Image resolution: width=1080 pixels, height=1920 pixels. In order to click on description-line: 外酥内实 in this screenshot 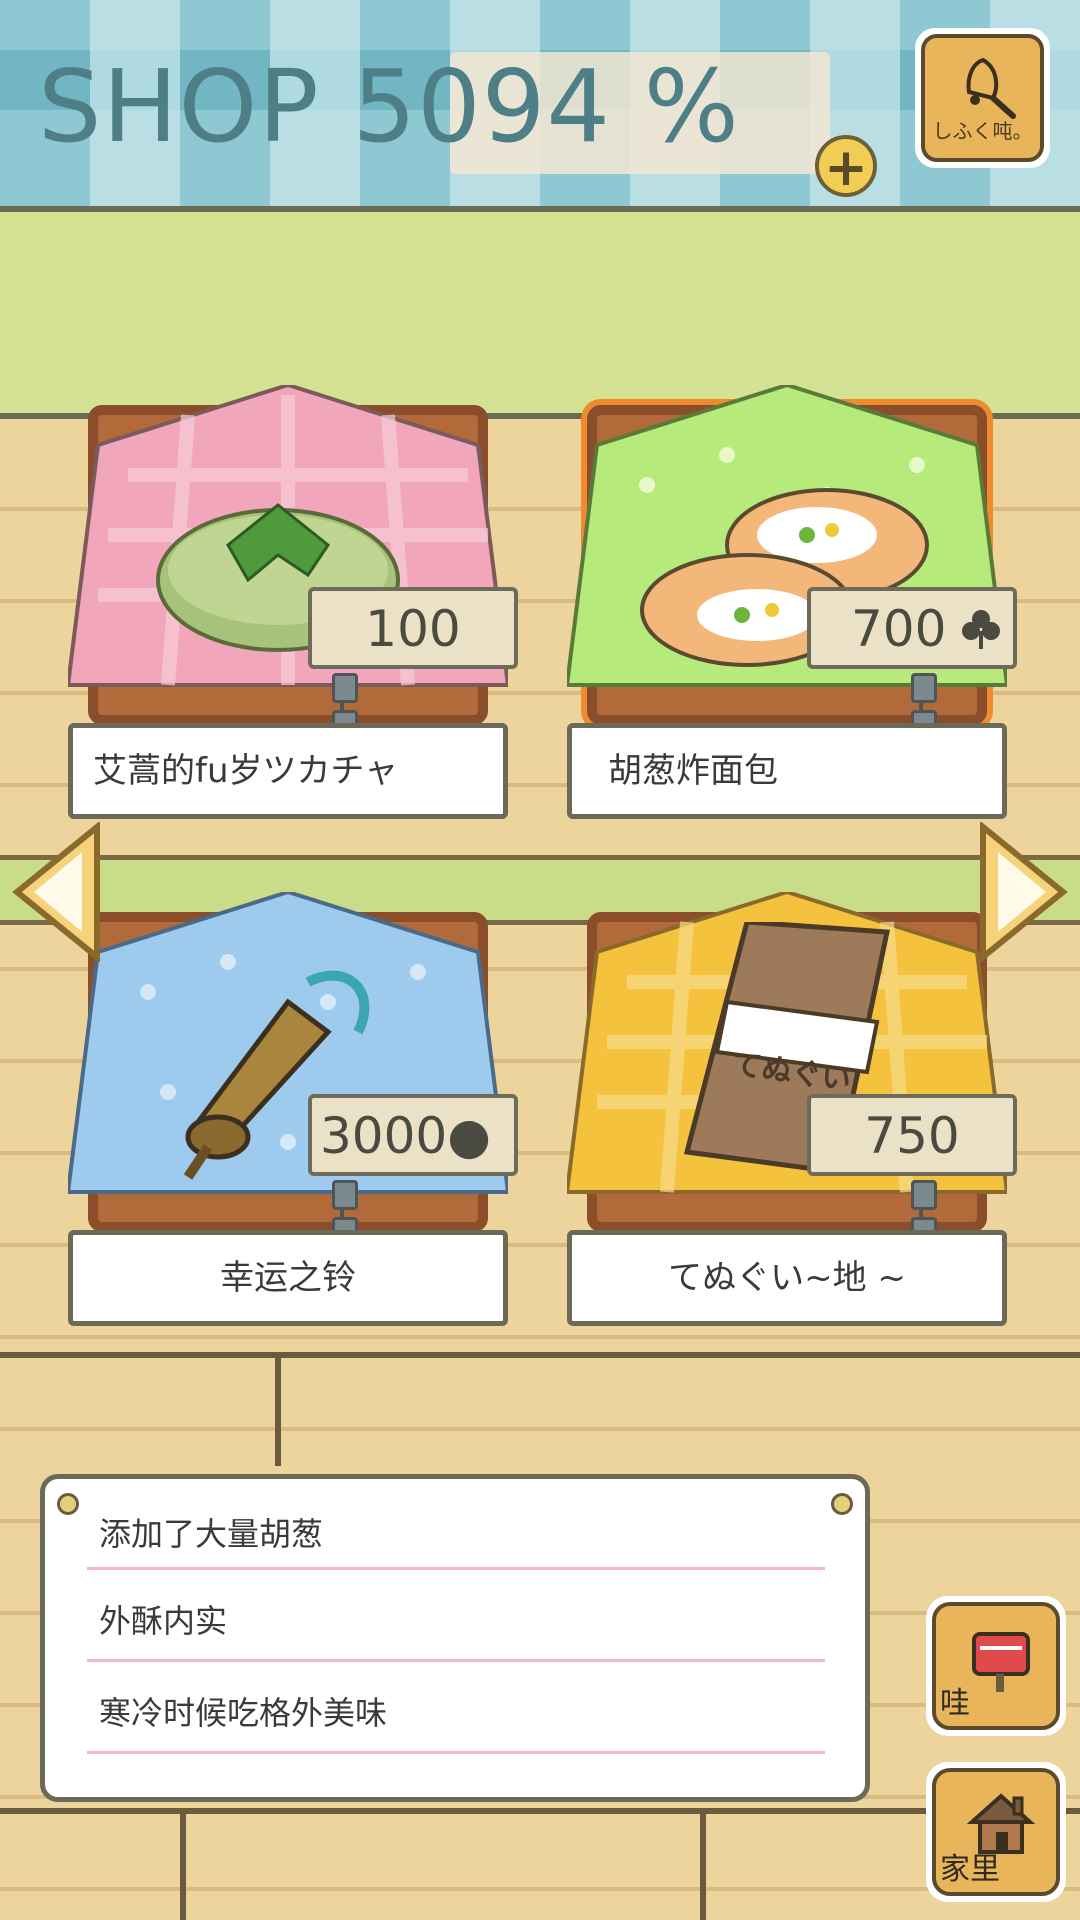, I will do `click(456, 1616)`.